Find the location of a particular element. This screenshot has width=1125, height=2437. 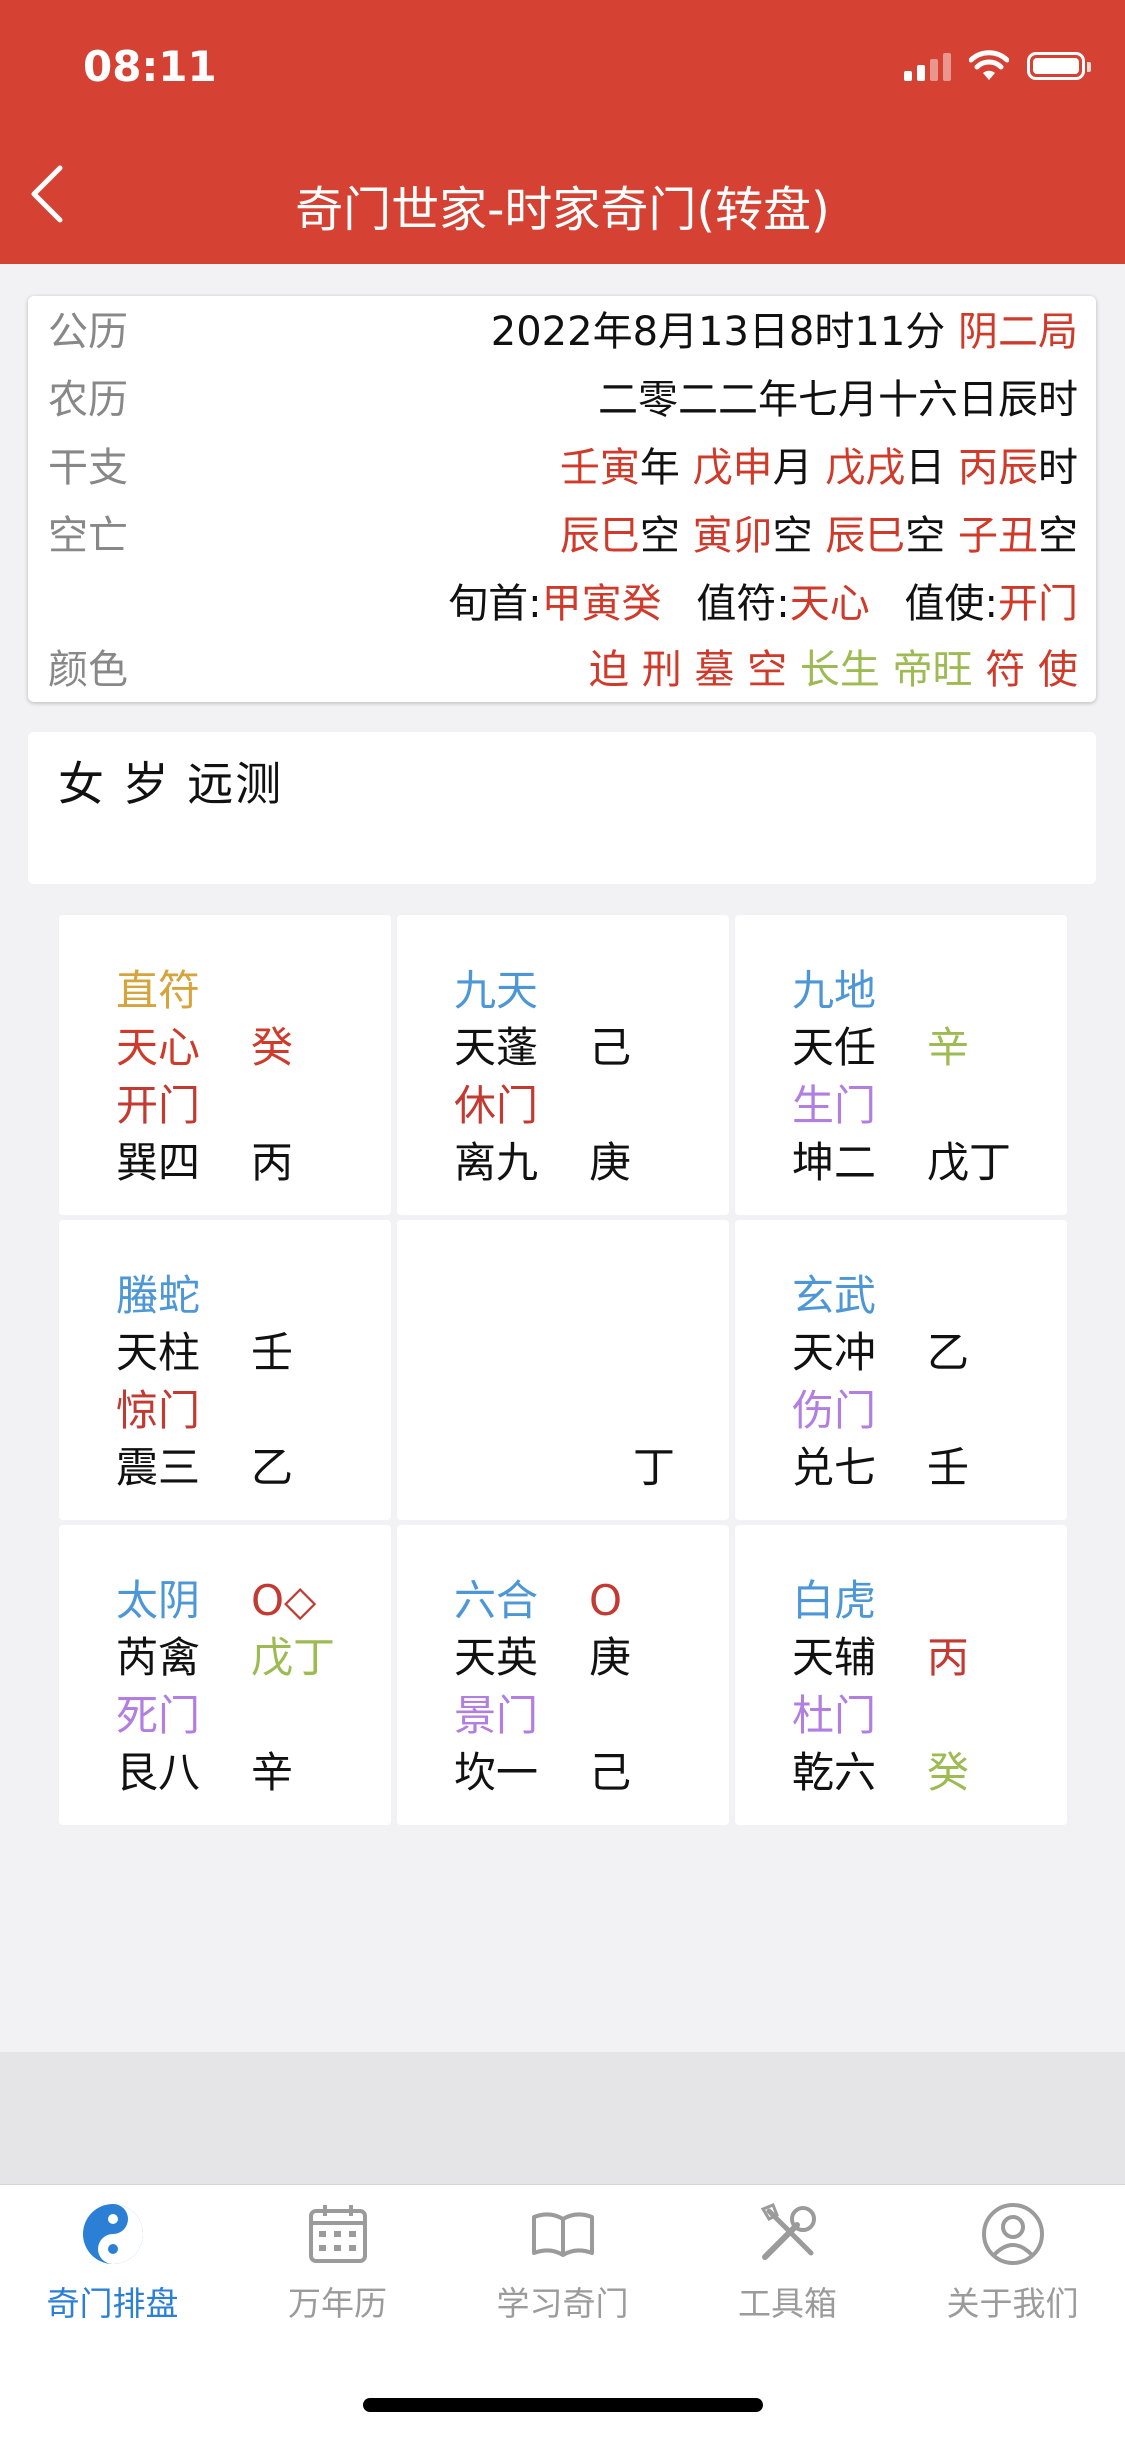

palace-kan: 六合 O 天英 庚 景门 坎一 己 is located at coordinates (563, 1675).